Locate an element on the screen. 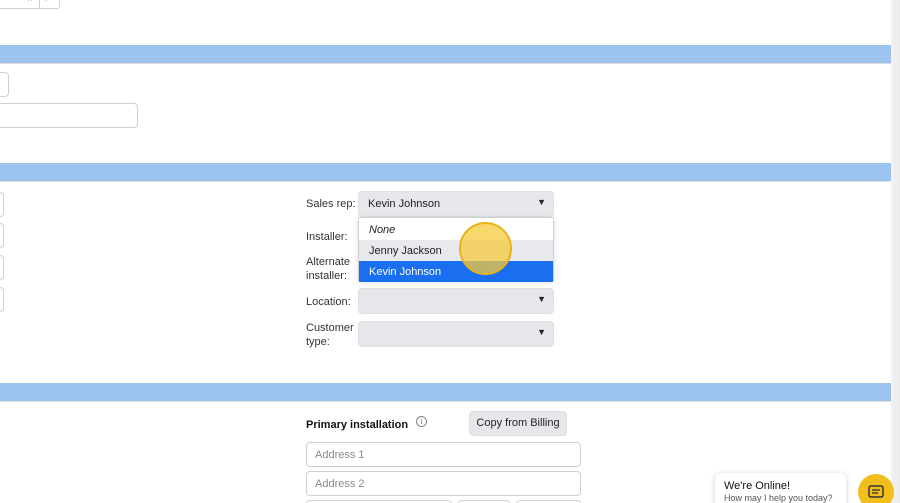 This screenshot has width=900, height=503. copy-from-billing-button: Copy from Billing is located at coordinates (518, 423).